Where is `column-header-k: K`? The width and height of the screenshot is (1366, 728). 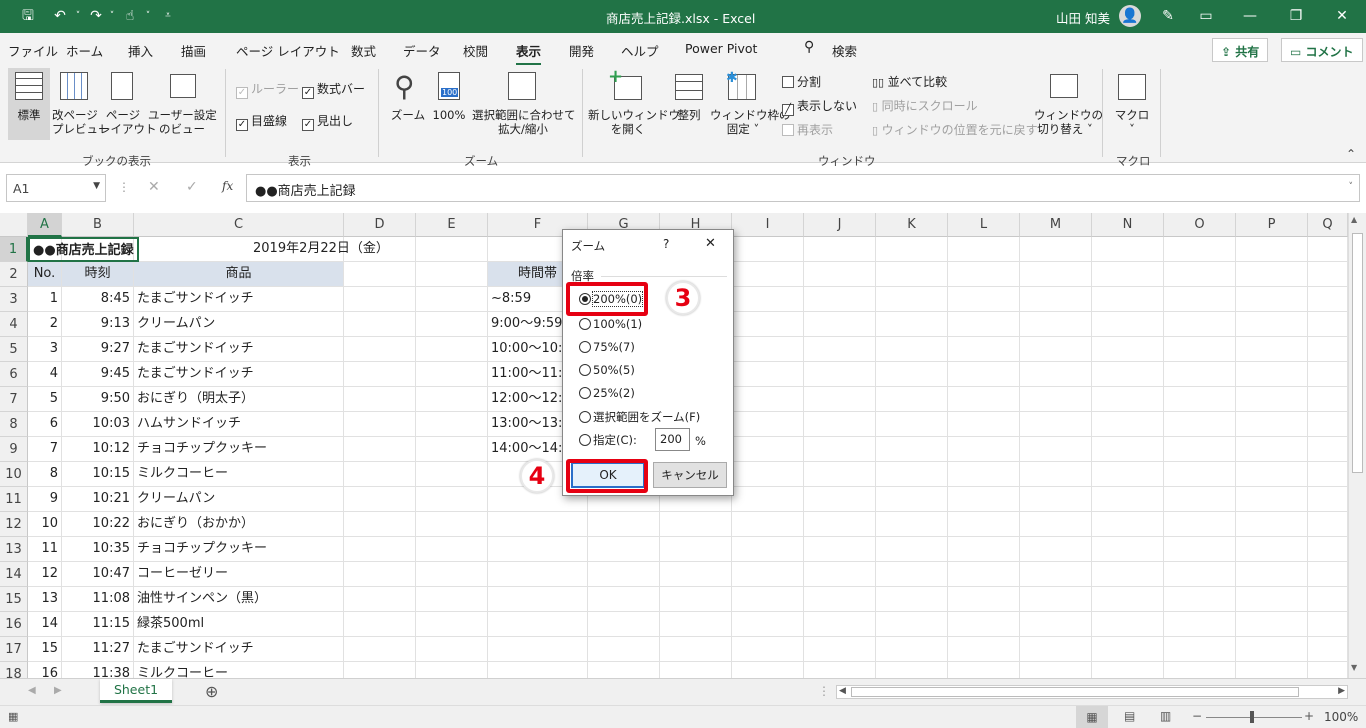
column-header-k: K is located at coordinates (912, 225).